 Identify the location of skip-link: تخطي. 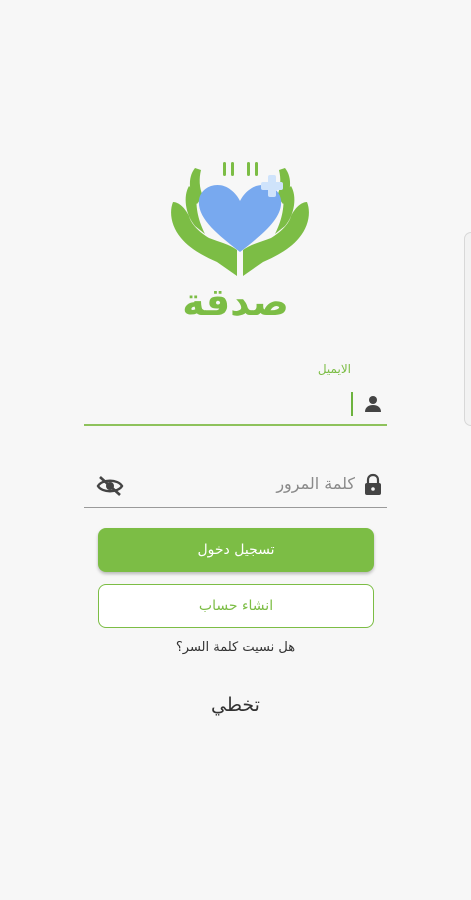
(235, 705).